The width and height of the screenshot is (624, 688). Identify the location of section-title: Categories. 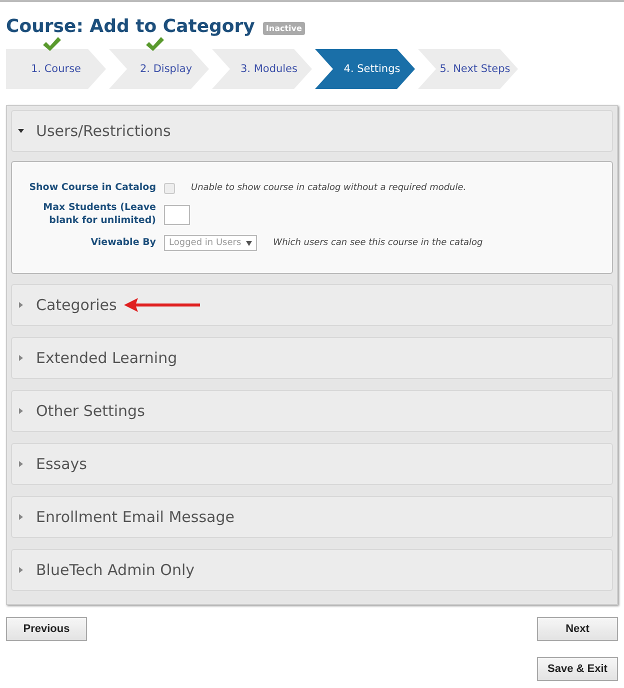
(76, 305).